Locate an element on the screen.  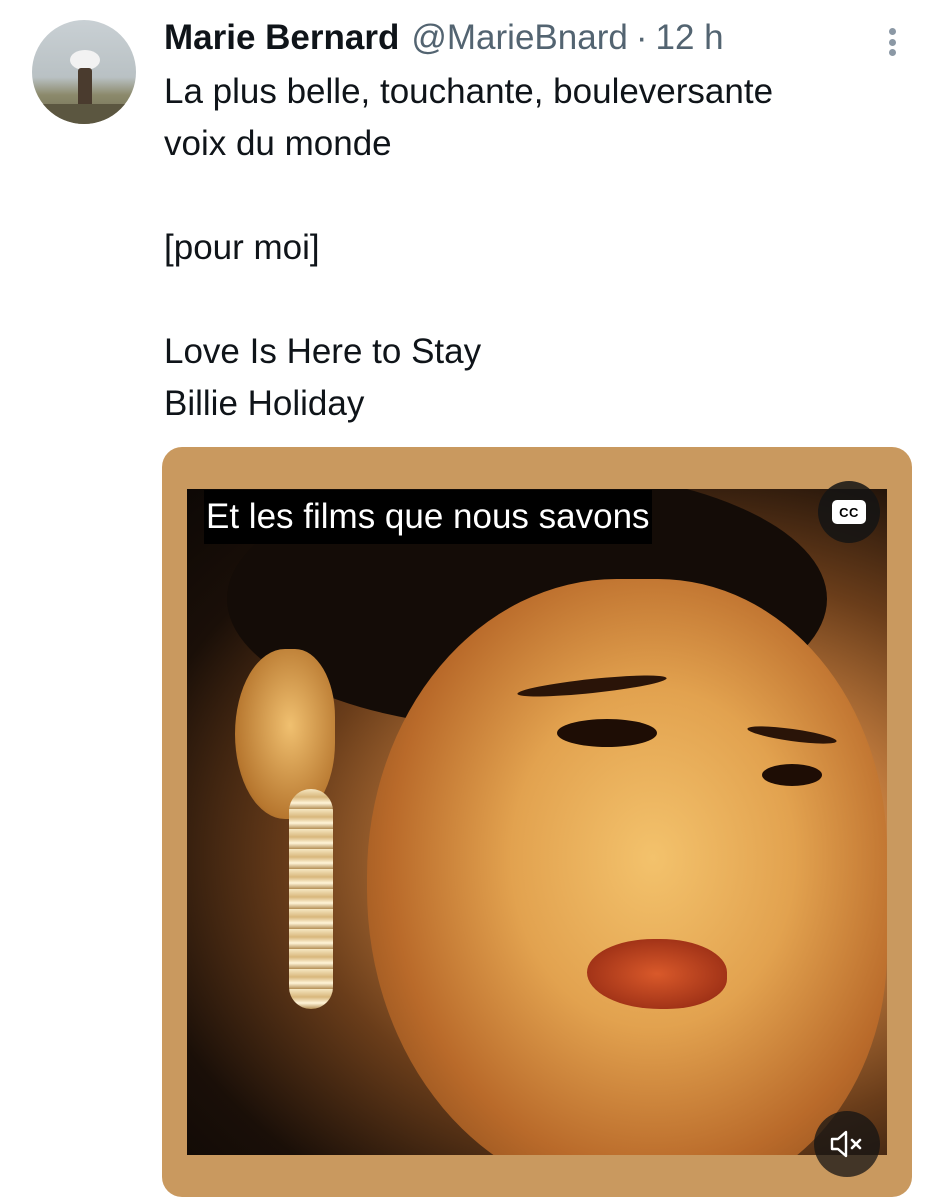
video-caption: Et les films que nous savons is located at coordinates (428, 517).